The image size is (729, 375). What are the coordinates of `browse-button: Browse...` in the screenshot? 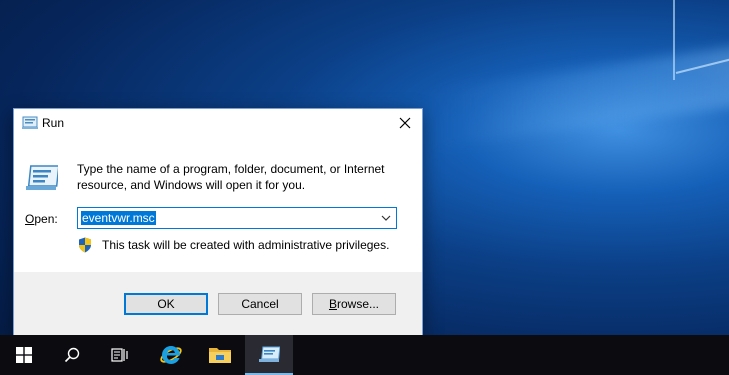 It's located at (354, 304).